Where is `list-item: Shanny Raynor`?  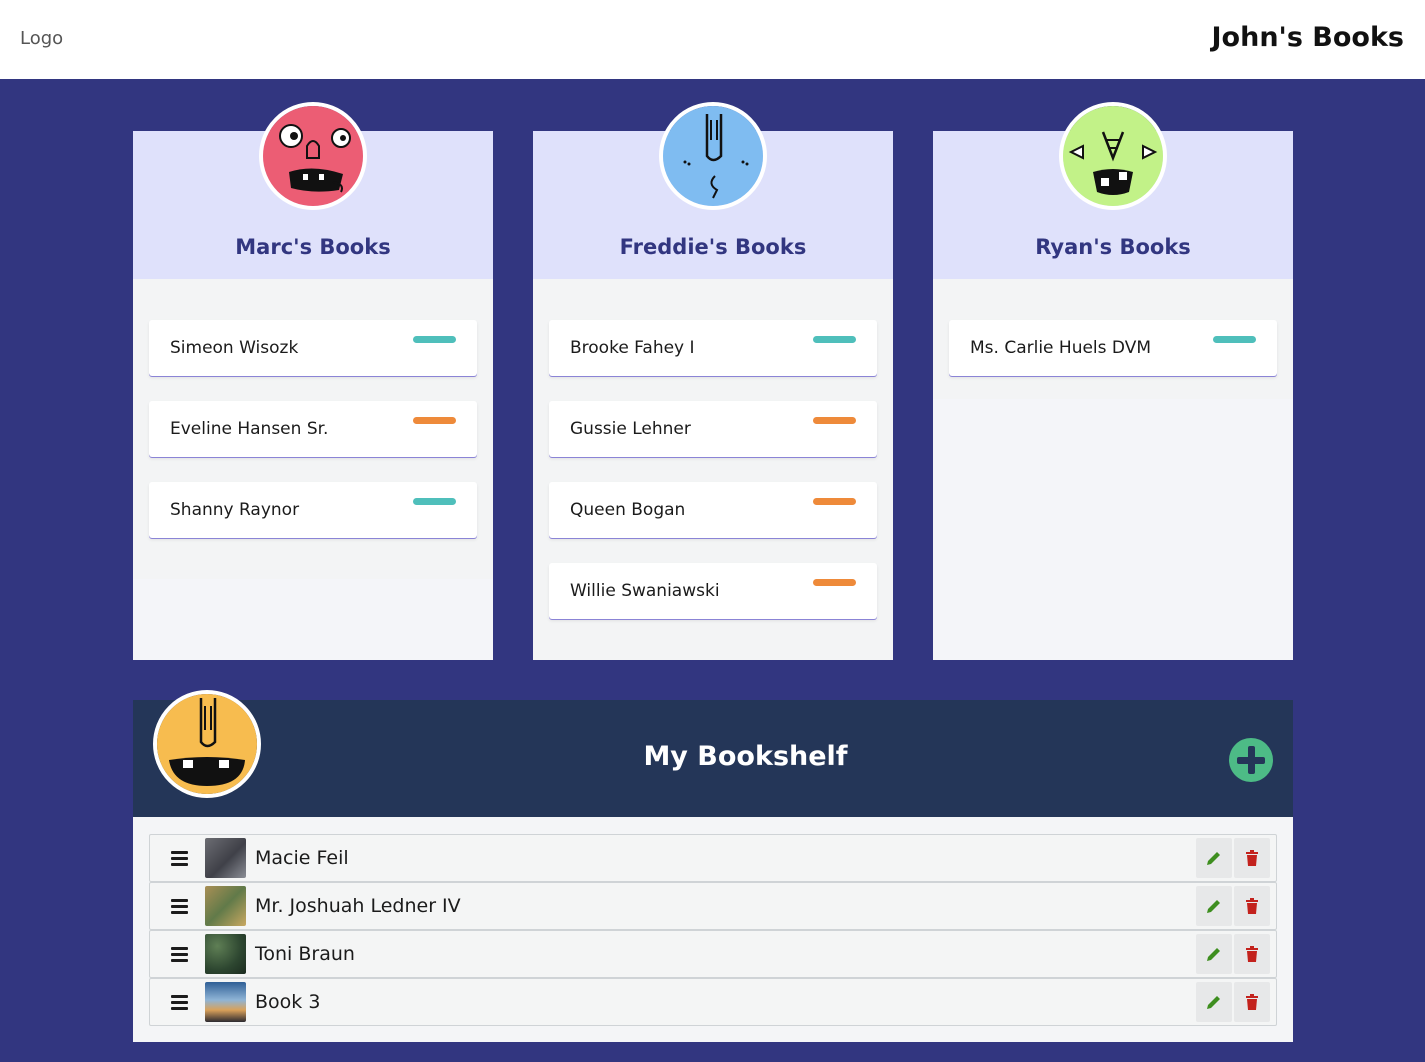 list-item: Shanny Raynor is located at coordinates (313, 510).